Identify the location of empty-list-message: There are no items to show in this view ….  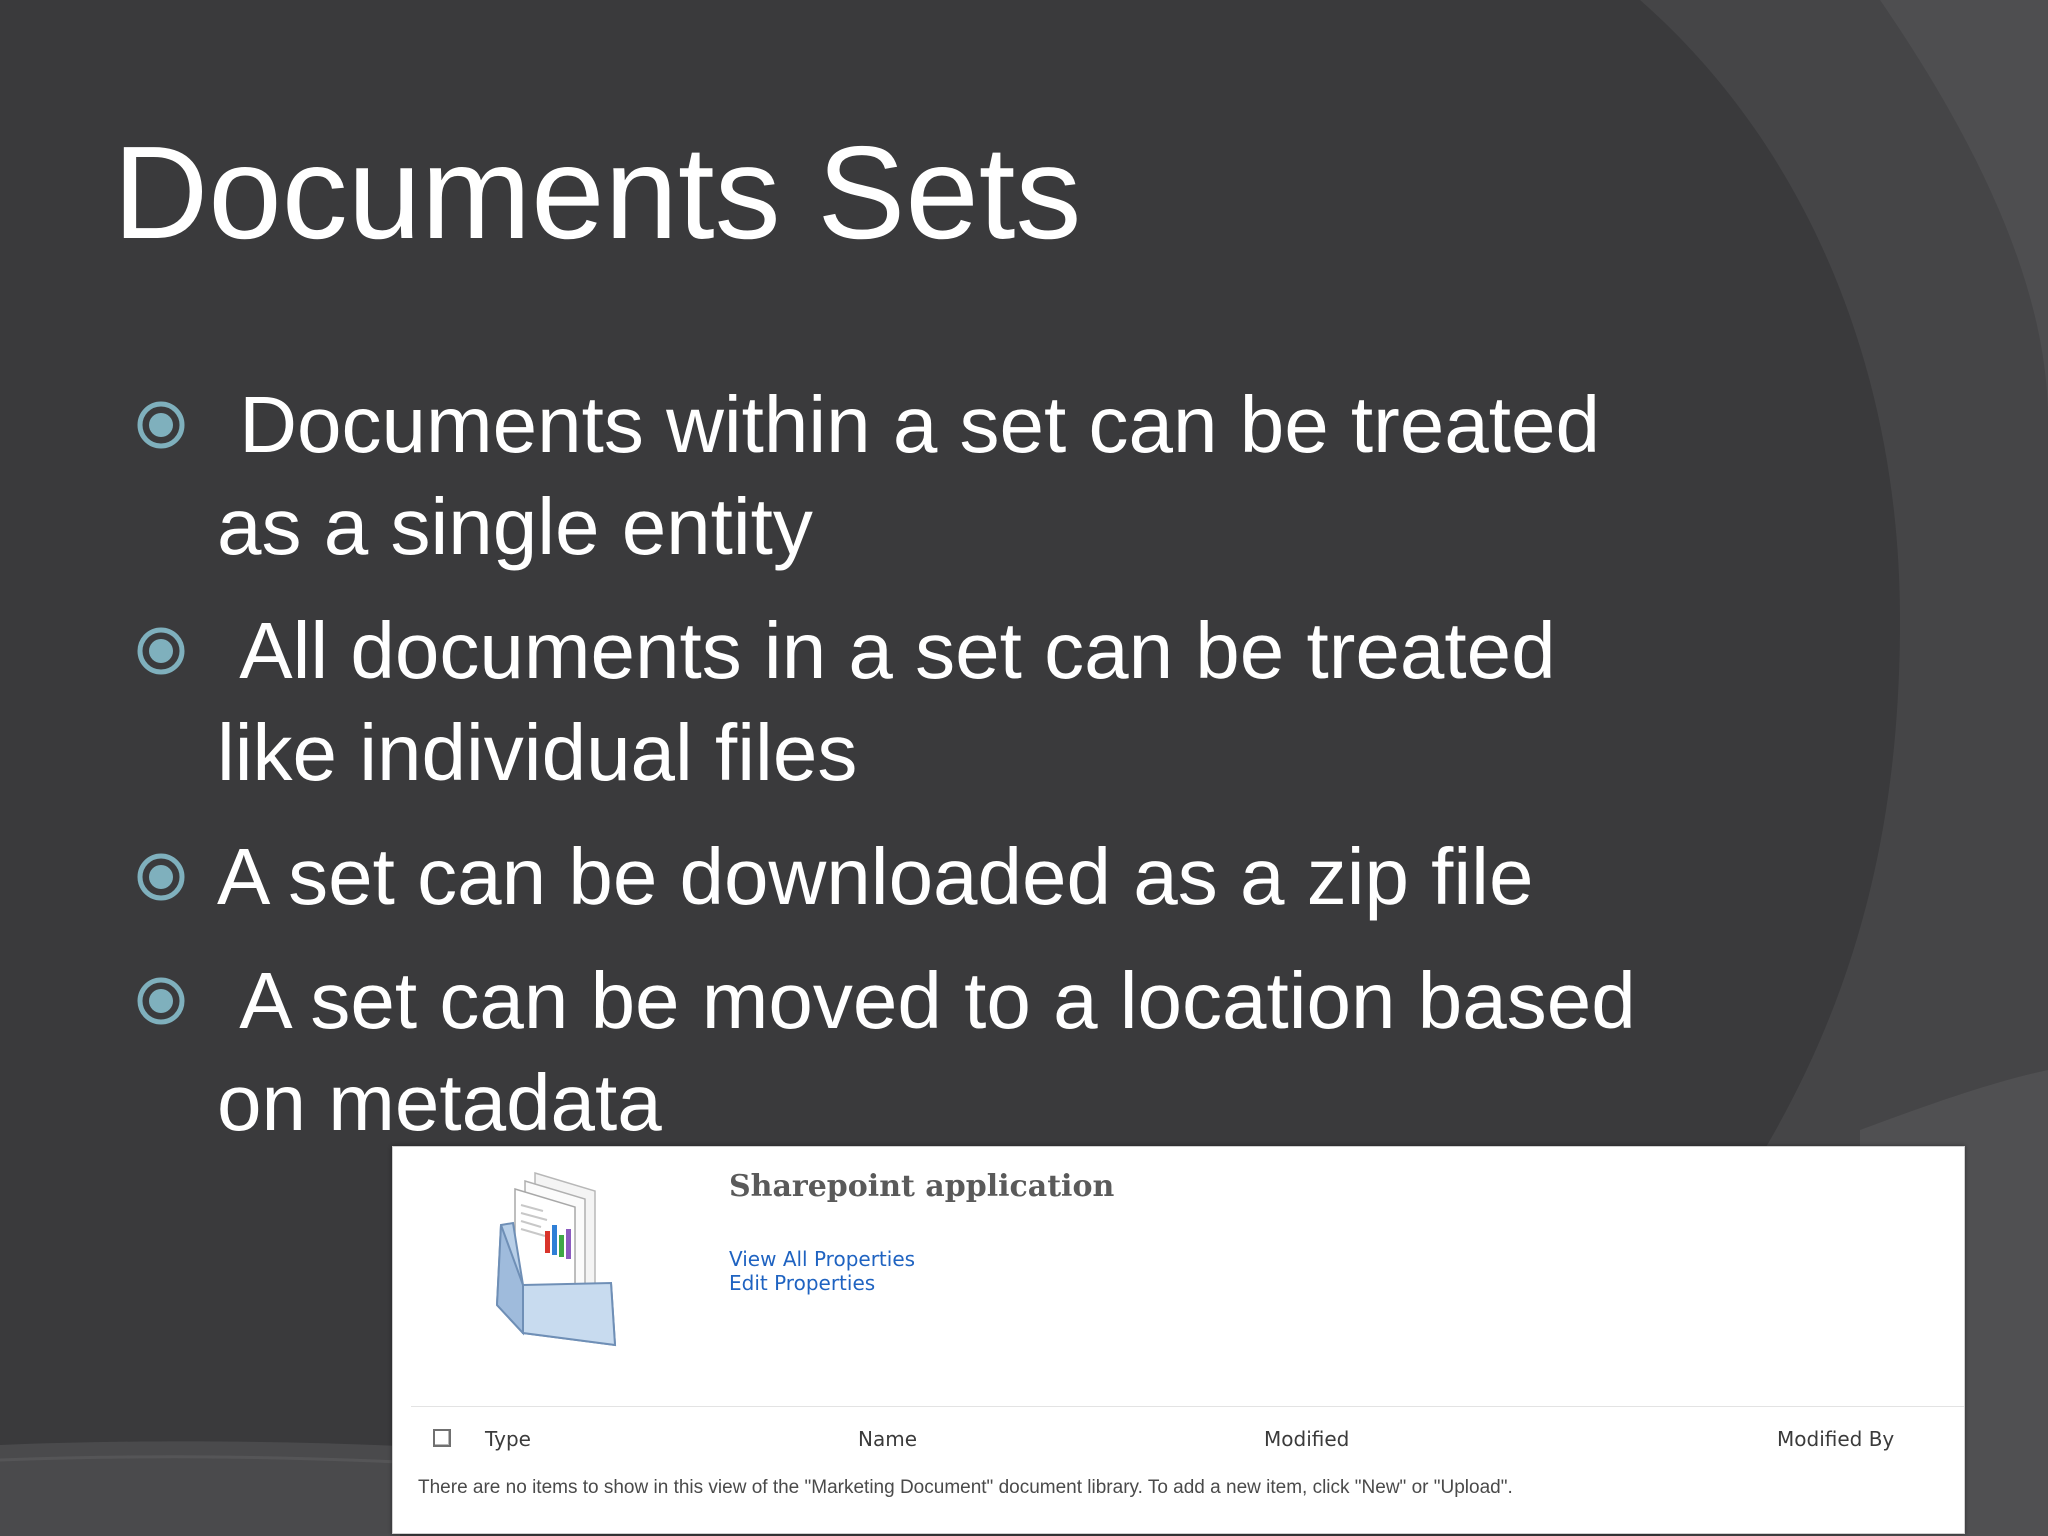
(965, 1487).